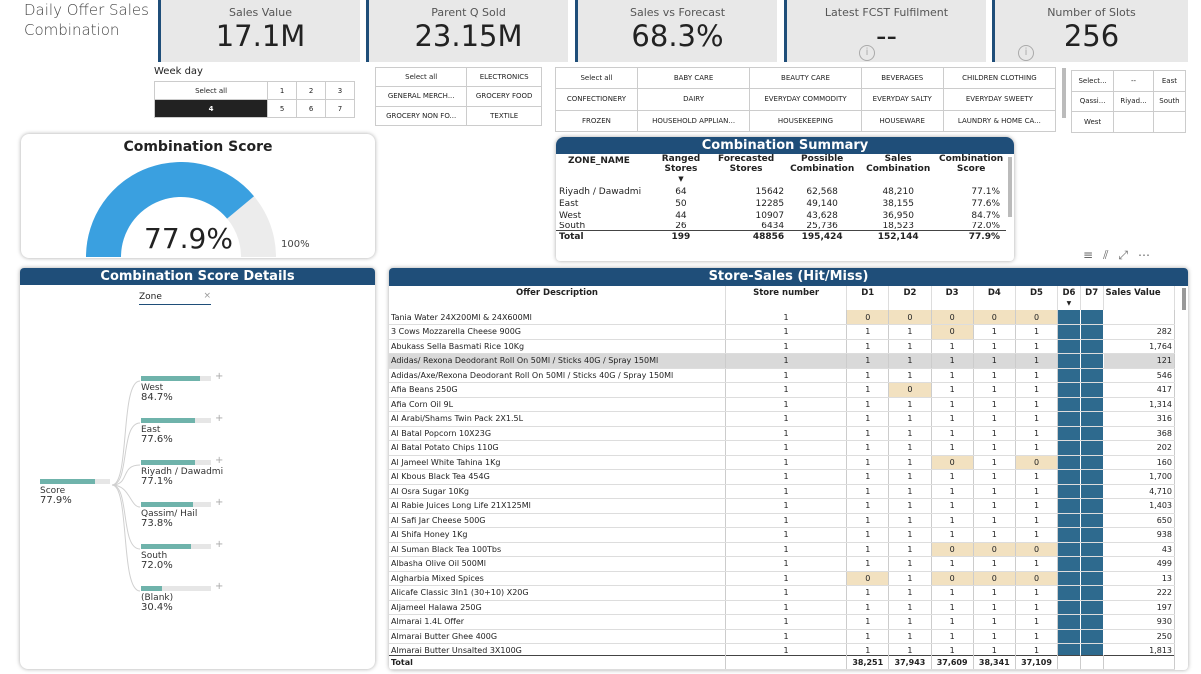 The width and height of the screenshot is (1201, 674). I want to click on weekday-option: Select all, so click(211, 90).